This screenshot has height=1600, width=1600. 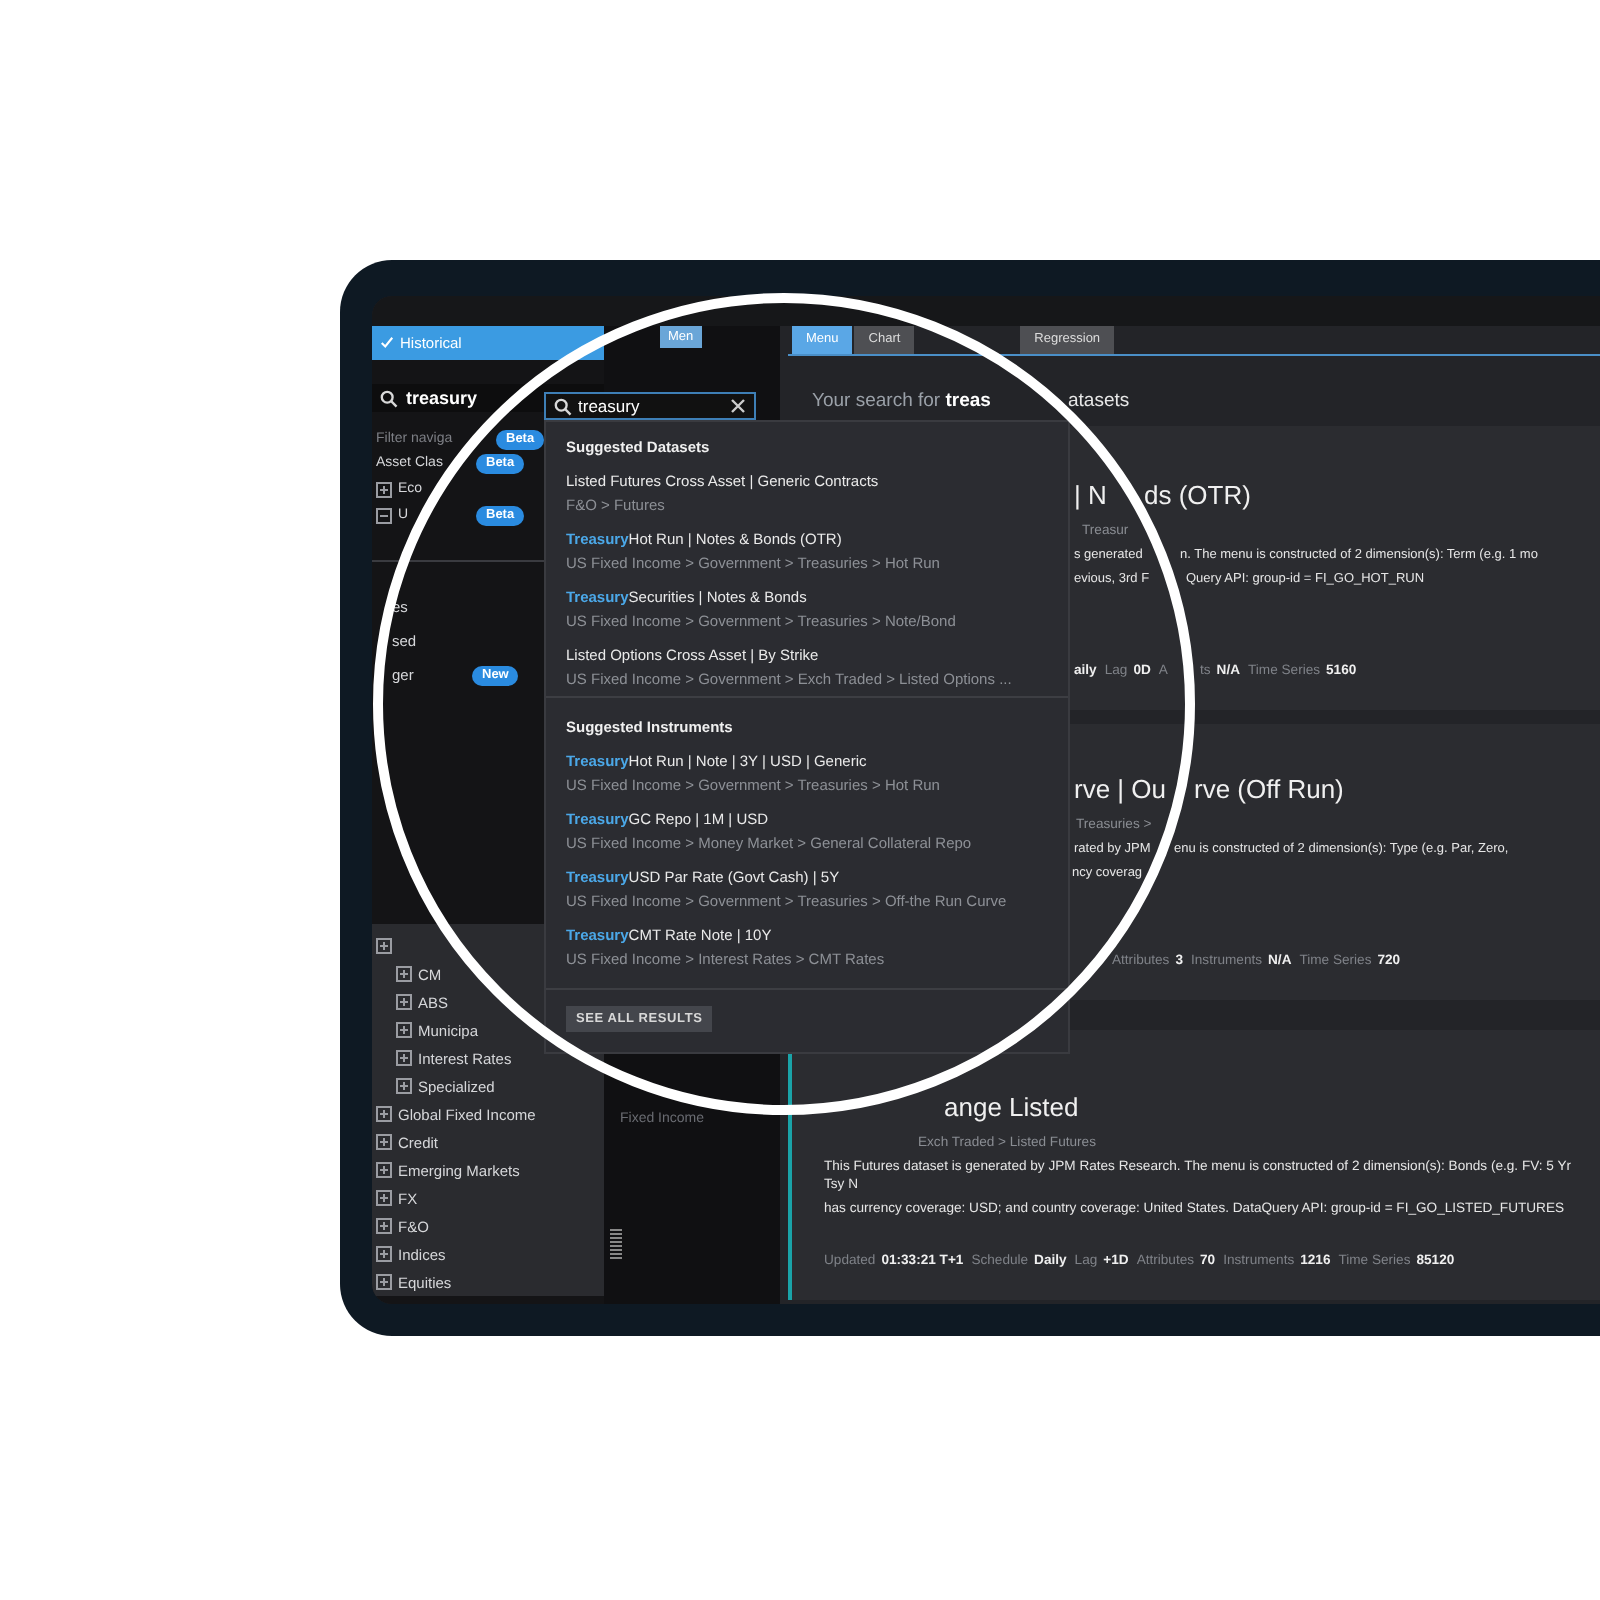 What do you see at coordinates (384, 515) in the screenshot?
I see `minus-box-icon` at bounding box center [384, 515].